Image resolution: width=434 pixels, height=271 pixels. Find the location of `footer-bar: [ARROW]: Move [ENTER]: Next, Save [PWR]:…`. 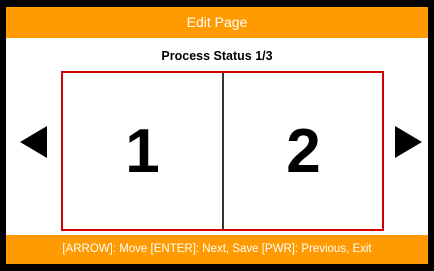

footer-bar: [ARROW]: Move [ENTER]: Next, Save [PWR]:… is located at coordinates (217, 249).